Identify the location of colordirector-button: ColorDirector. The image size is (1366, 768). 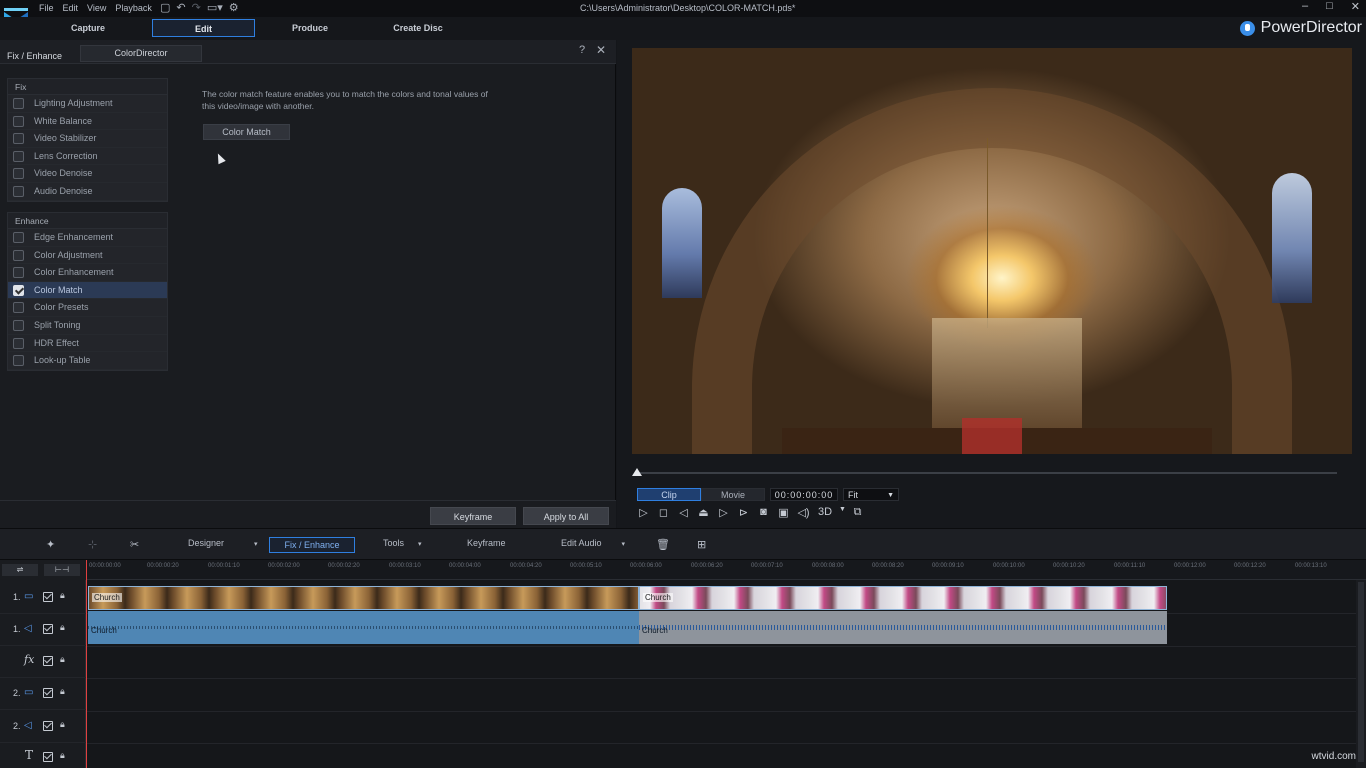
(141, 53).